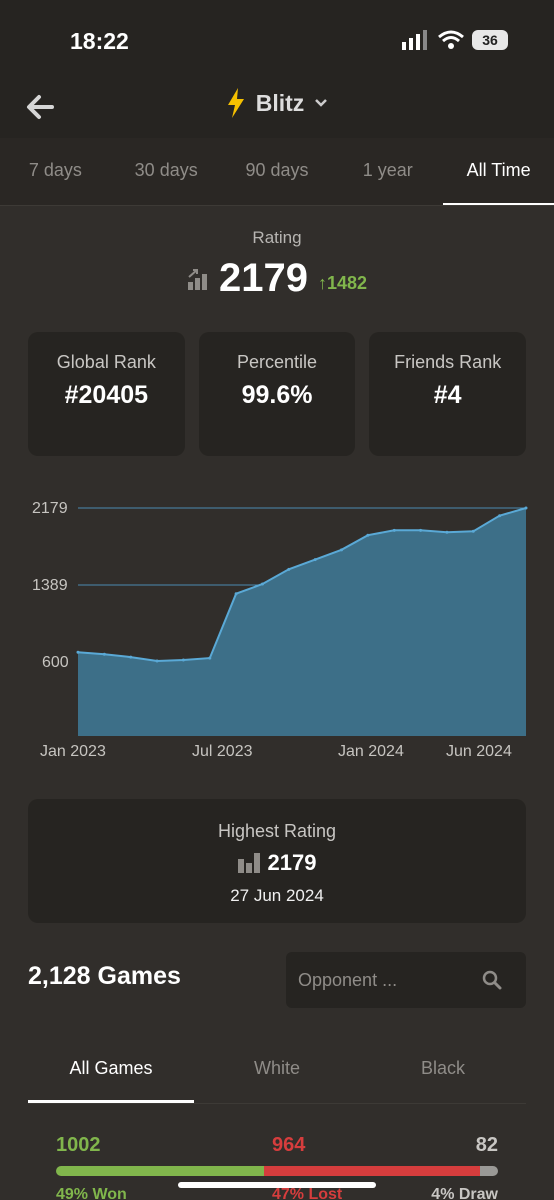  I want to click on rating-change: ↑1482, so click(342, 283).